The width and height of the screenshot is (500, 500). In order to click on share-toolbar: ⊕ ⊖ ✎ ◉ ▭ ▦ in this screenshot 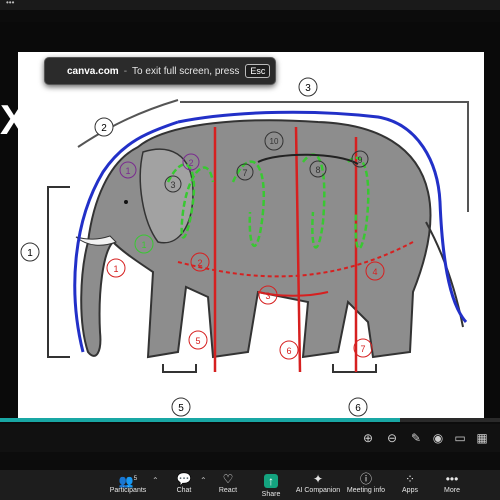, I will do `click(250, 438)`.